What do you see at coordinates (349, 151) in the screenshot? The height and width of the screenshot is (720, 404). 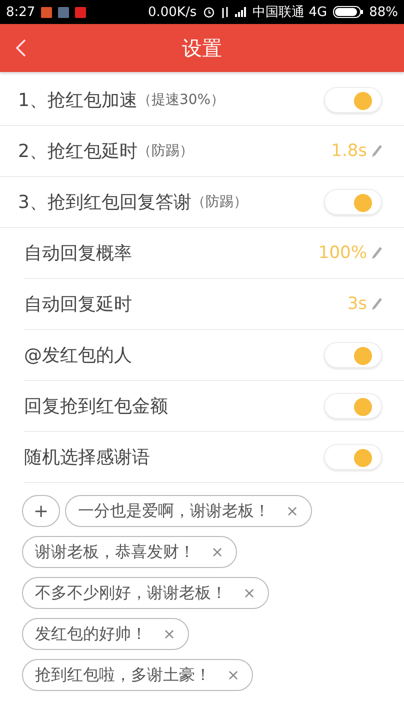 I see `setting-value: 1.8s` at bounding box center [349, 151].